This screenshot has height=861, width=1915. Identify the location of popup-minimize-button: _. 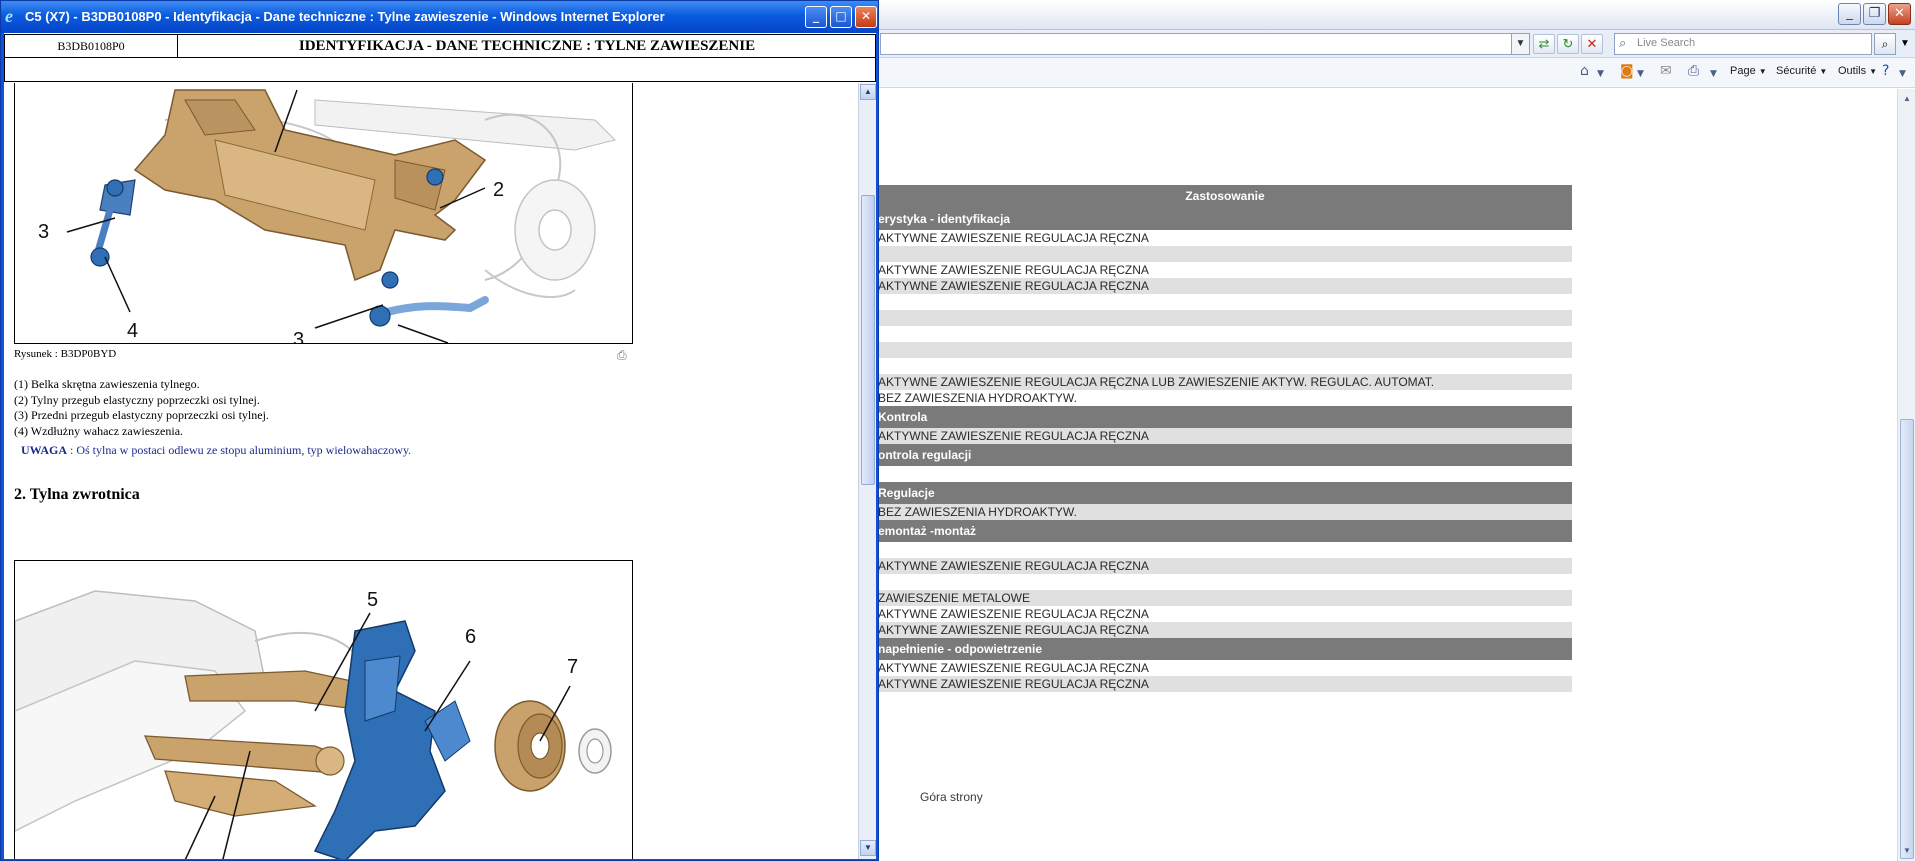
(816, 17).